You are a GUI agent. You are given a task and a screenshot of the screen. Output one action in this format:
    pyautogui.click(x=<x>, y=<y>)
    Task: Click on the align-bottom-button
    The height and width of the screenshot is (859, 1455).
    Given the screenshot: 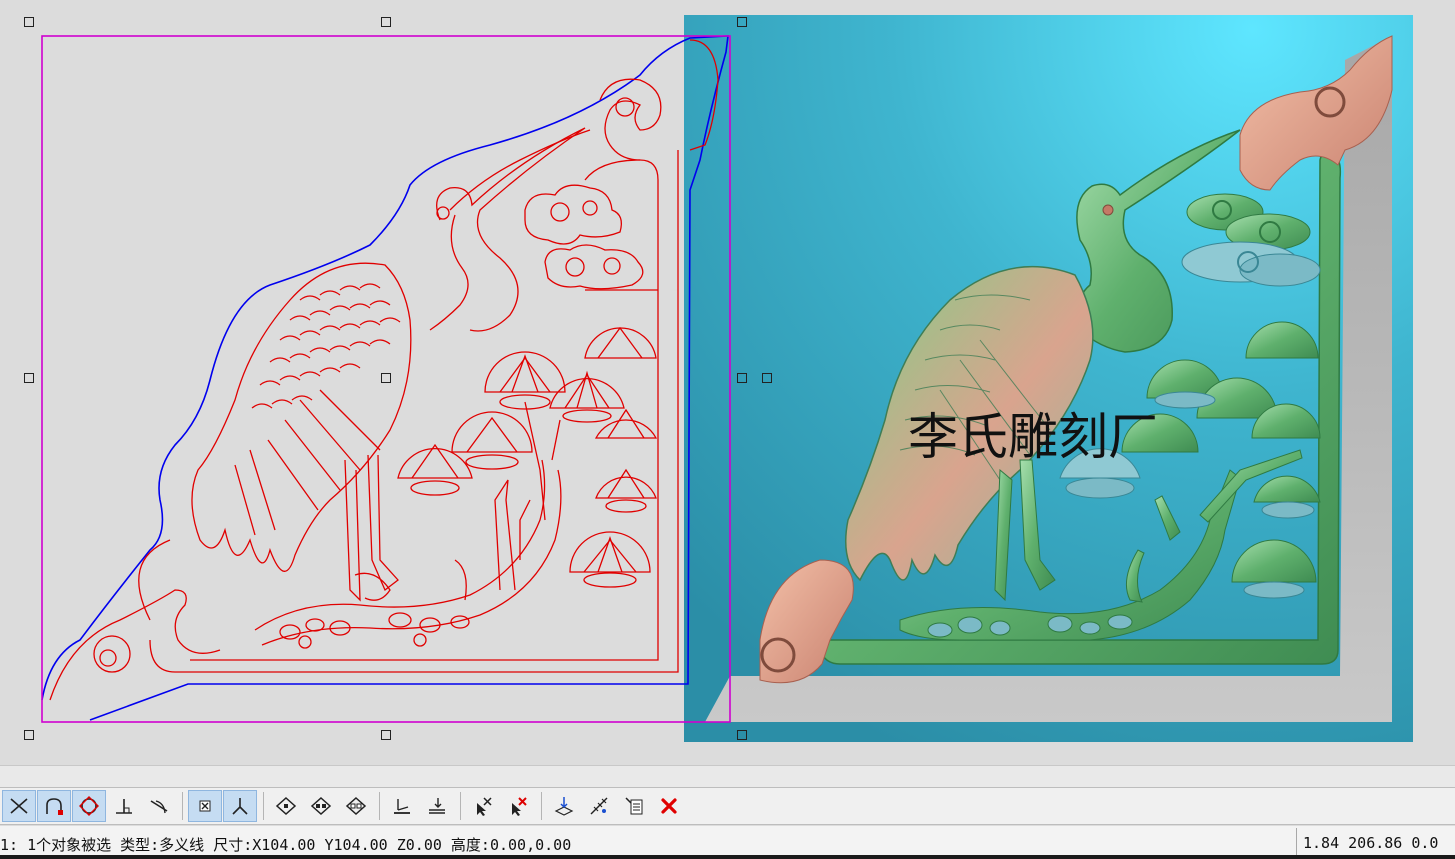 What is the action you would take?
    pyautogui.click(x=402, y=806)
    